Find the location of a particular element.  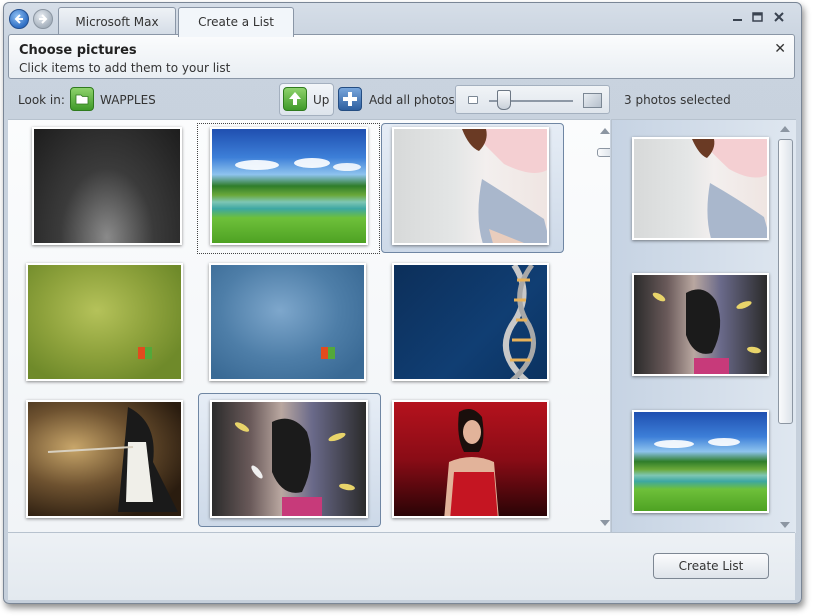

maximize-icon is located at coordinates (758, 17).